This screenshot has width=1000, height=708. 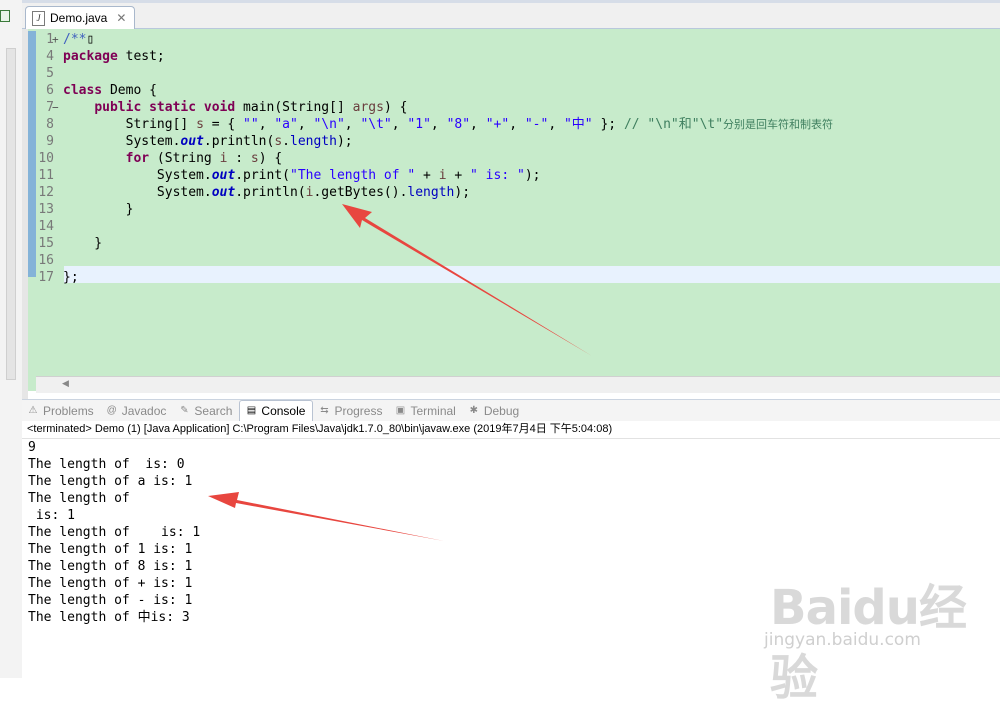 I want to click on tab-label: Problems, so click(x=68, y=410).